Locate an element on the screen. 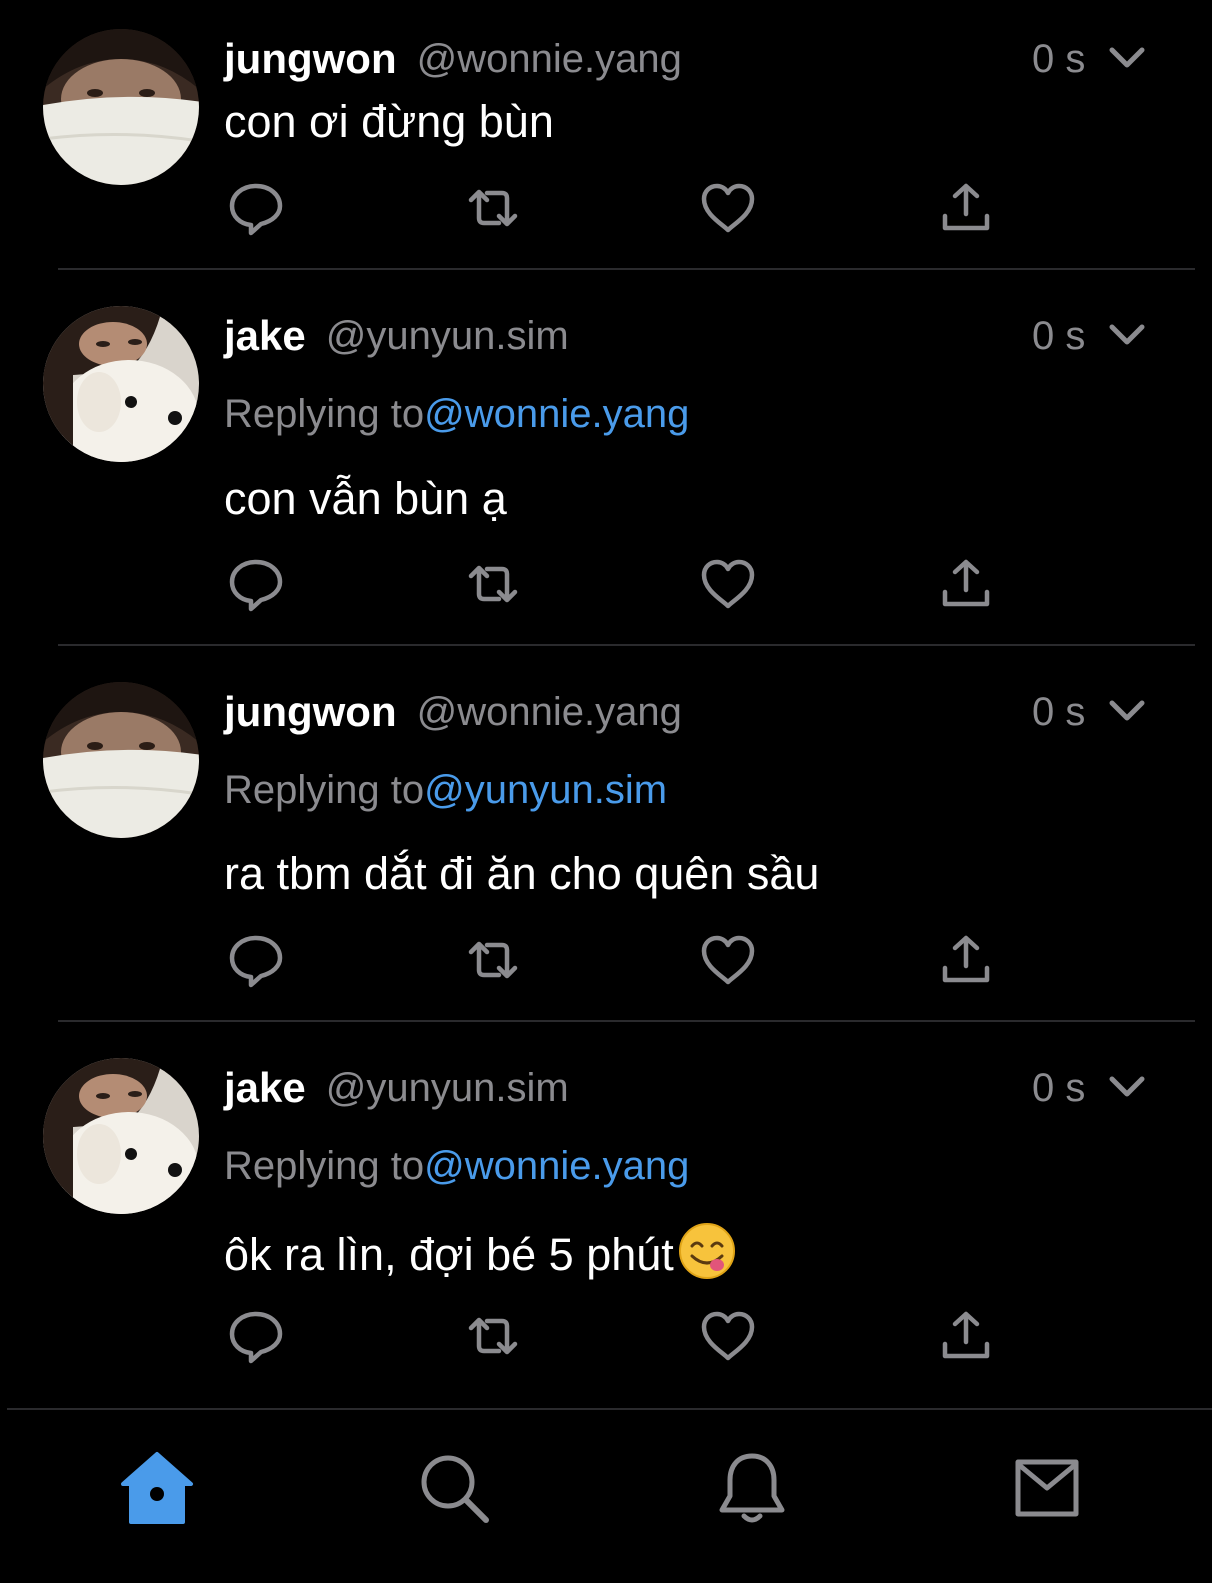 The image size is (1212, 1583). tweet-text: ôk ra lìn, đợi bé 5 phút is located at coordinates (449, 1254).